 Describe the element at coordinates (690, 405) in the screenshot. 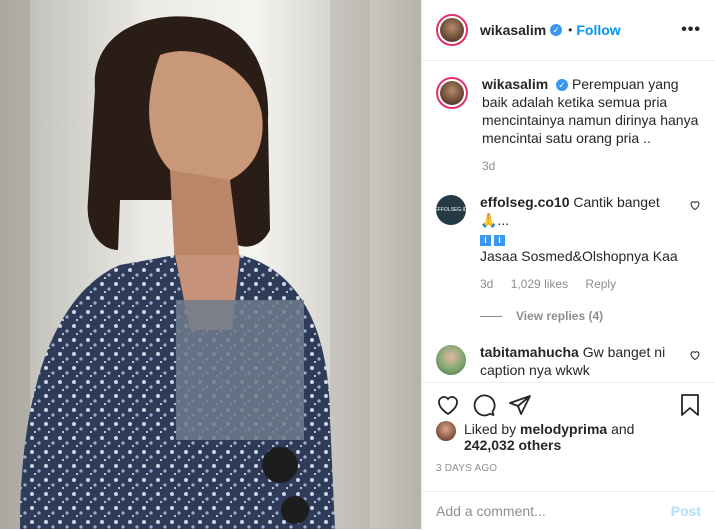

I see `bookmark-icon` at that location.